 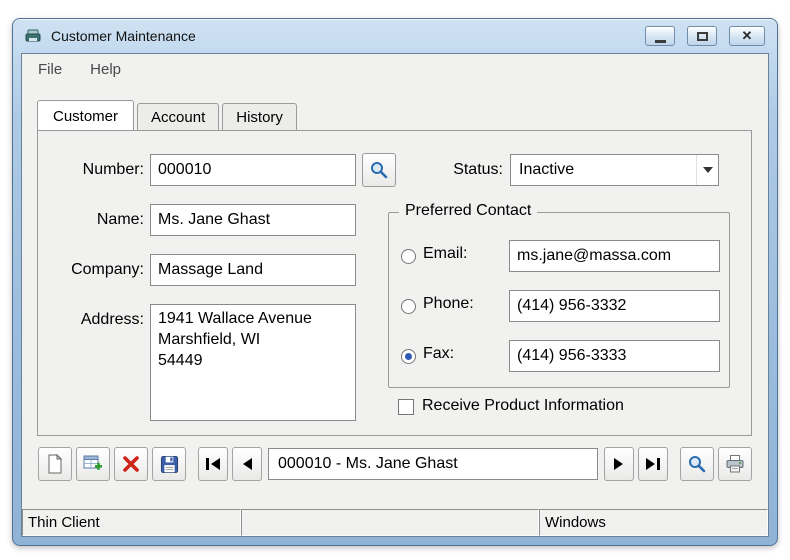 What do you see at coordinates (131, 522) in the screenshot?
I see `statusbar-left: Thin Client` at bounding box center [131, 522].